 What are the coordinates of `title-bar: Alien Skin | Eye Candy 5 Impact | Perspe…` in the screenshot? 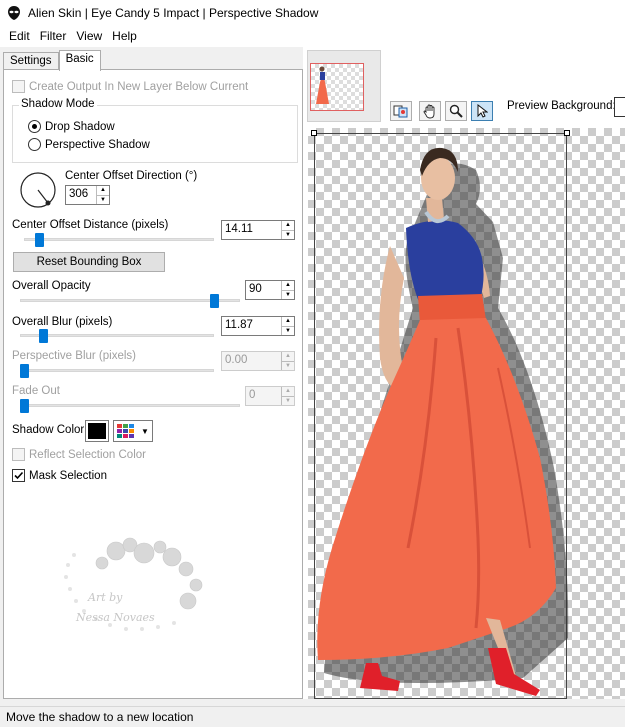 It's located at (312, 12).